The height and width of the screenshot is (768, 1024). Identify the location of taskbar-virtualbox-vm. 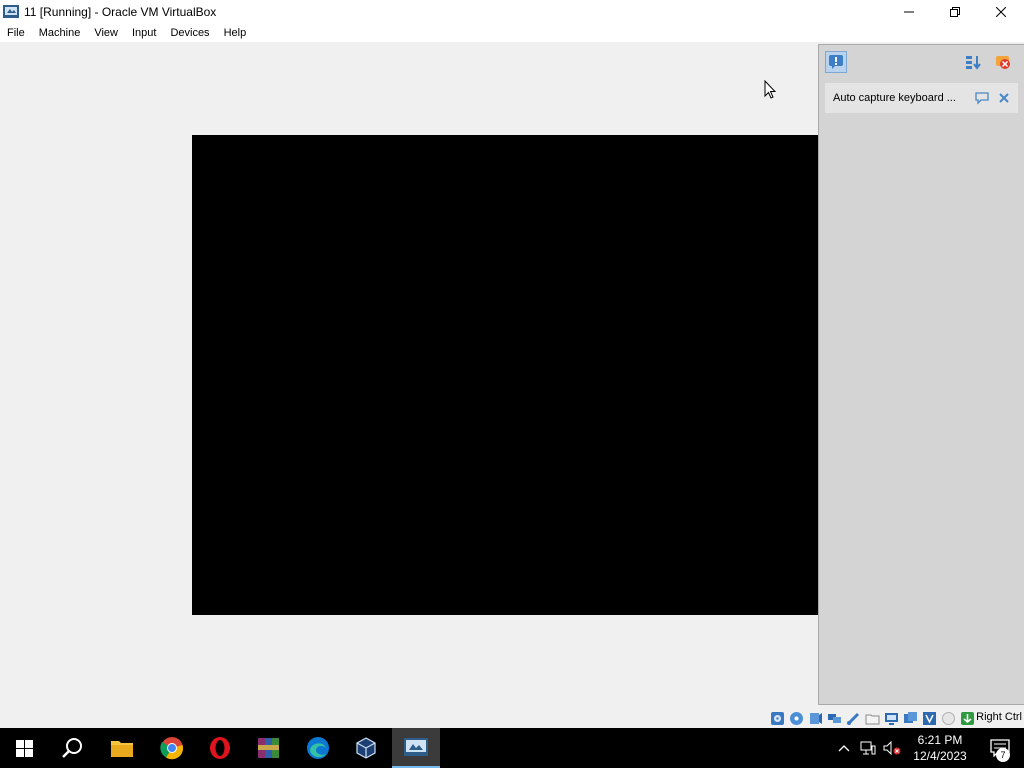
(416, 748).